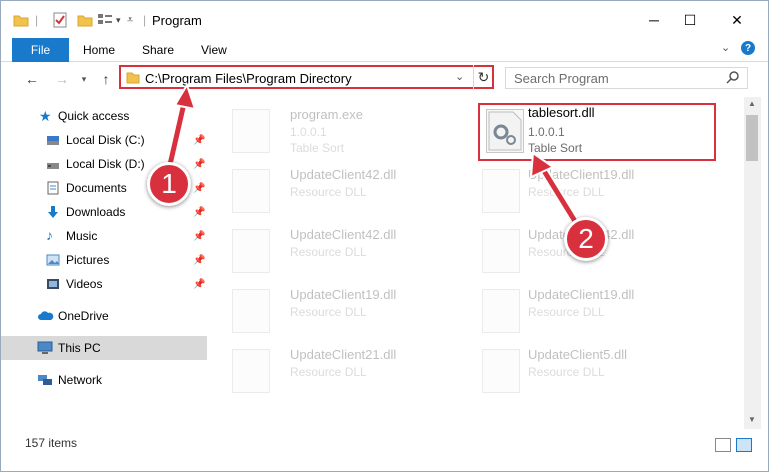  What do you see at coordinates (169, 184) in the screenshot?
I see `callout-badge-1: 1` at bounding box center [169, 184].